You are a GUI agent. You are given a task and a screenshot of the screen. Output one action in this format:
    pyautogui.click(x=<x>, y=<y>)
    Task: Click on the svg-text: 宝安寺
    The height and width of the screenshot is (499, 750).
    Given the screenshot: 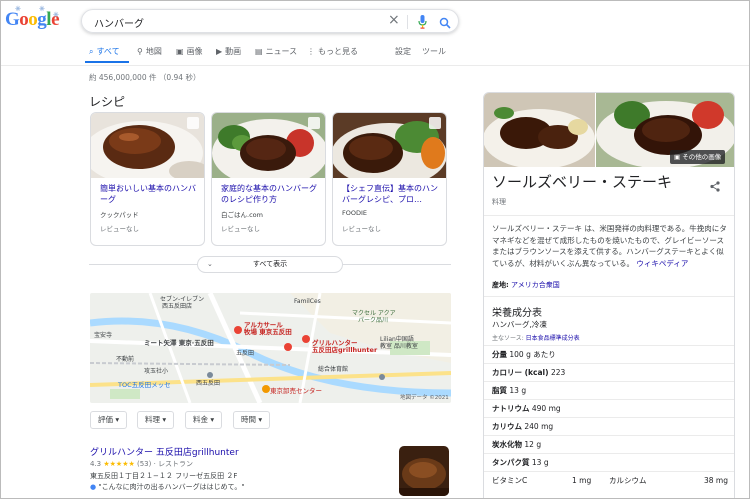 What is the action you would take?
    pyautogui.click(x=103, y=335)
    